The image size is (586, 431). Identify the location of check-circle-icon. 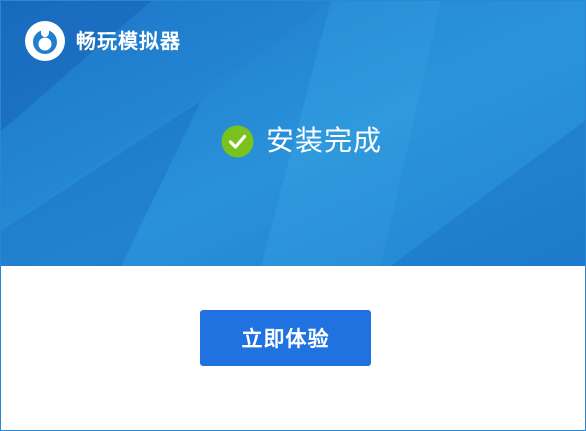
(237, 141).